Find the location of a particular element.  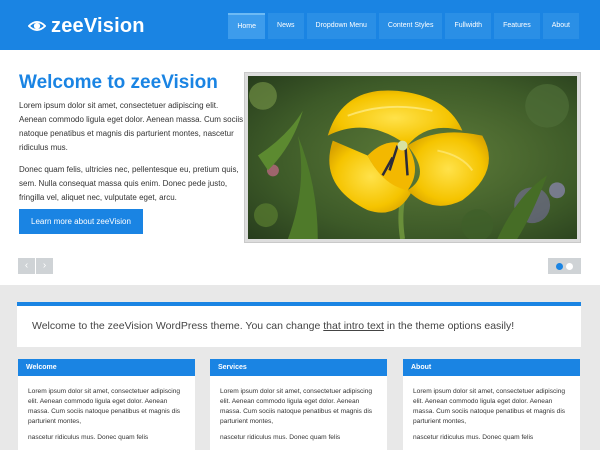

widget-title: Welcome is located at coordinates (106, 367).